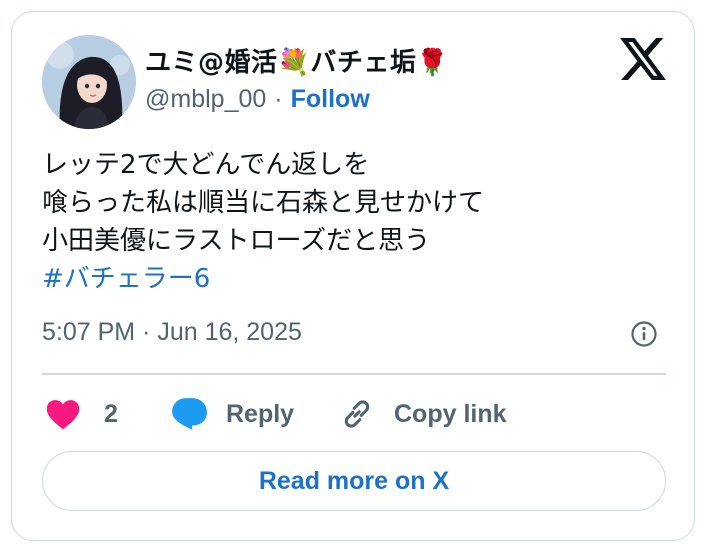 The width and height of the screenshot is (708, 554). Describe the element at coordinates (260, 413) in the screenshot. I see `reply-label: Reply` at that location.